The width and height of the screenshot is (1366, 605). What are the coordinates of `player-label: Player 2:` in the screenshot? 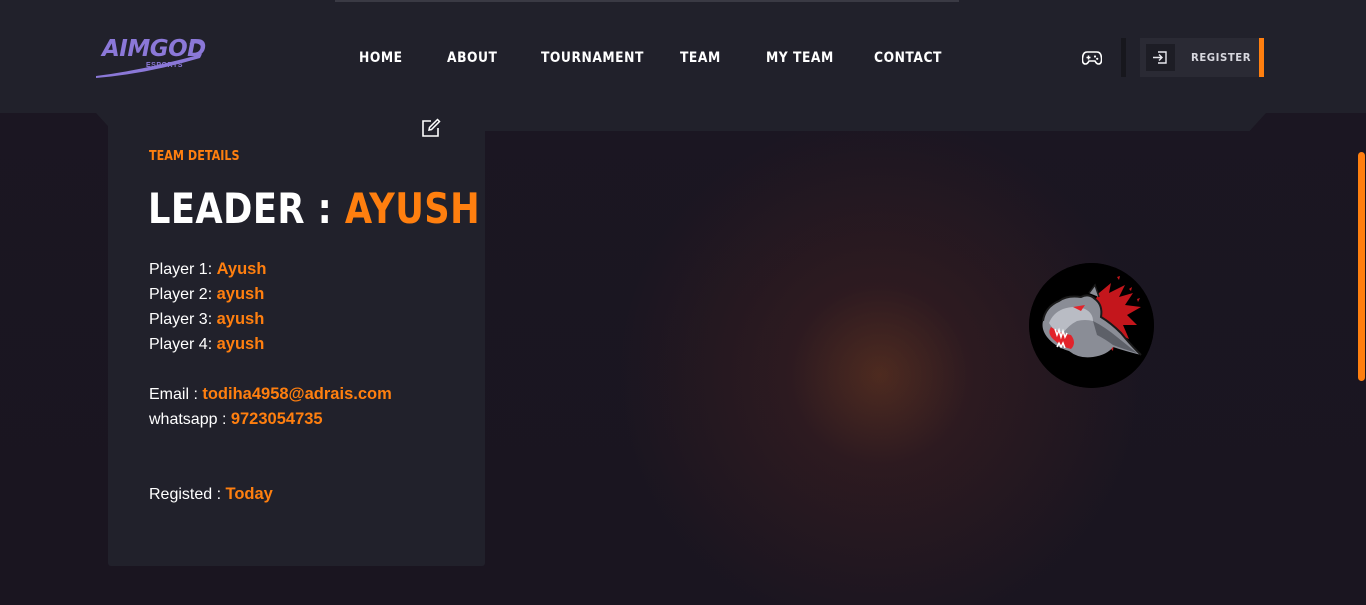 It's located at (183, 294).